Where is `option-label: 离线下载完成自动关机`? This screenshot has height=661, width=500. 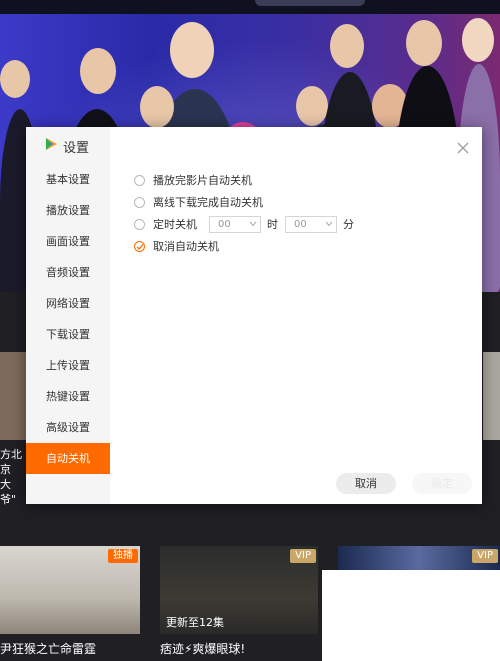
option-label: 离线下载完成自动关机 is located at coordinates (208, 202).